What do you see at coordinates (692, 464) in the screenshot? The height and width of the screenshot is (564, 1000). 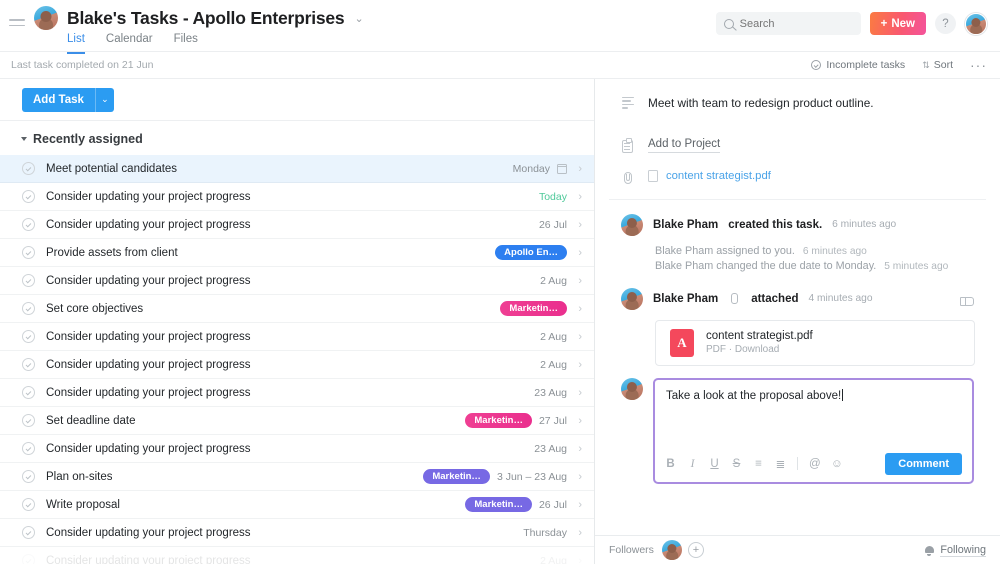 I see `italic-icon: I` at bounding box center [692, 464].